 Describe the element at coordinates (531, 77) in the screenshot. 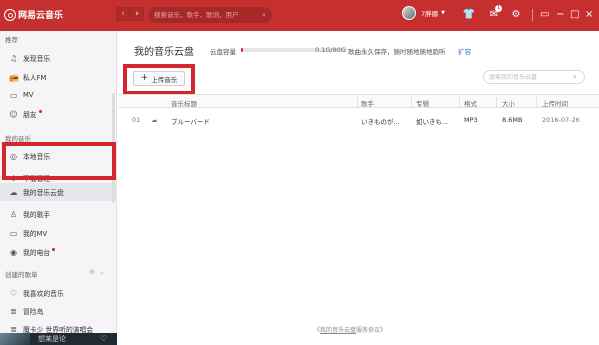

I see `cloud-search-input` at that location.